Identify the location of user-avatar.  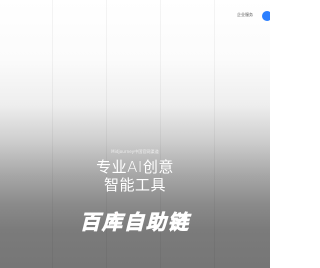
(266, 16).